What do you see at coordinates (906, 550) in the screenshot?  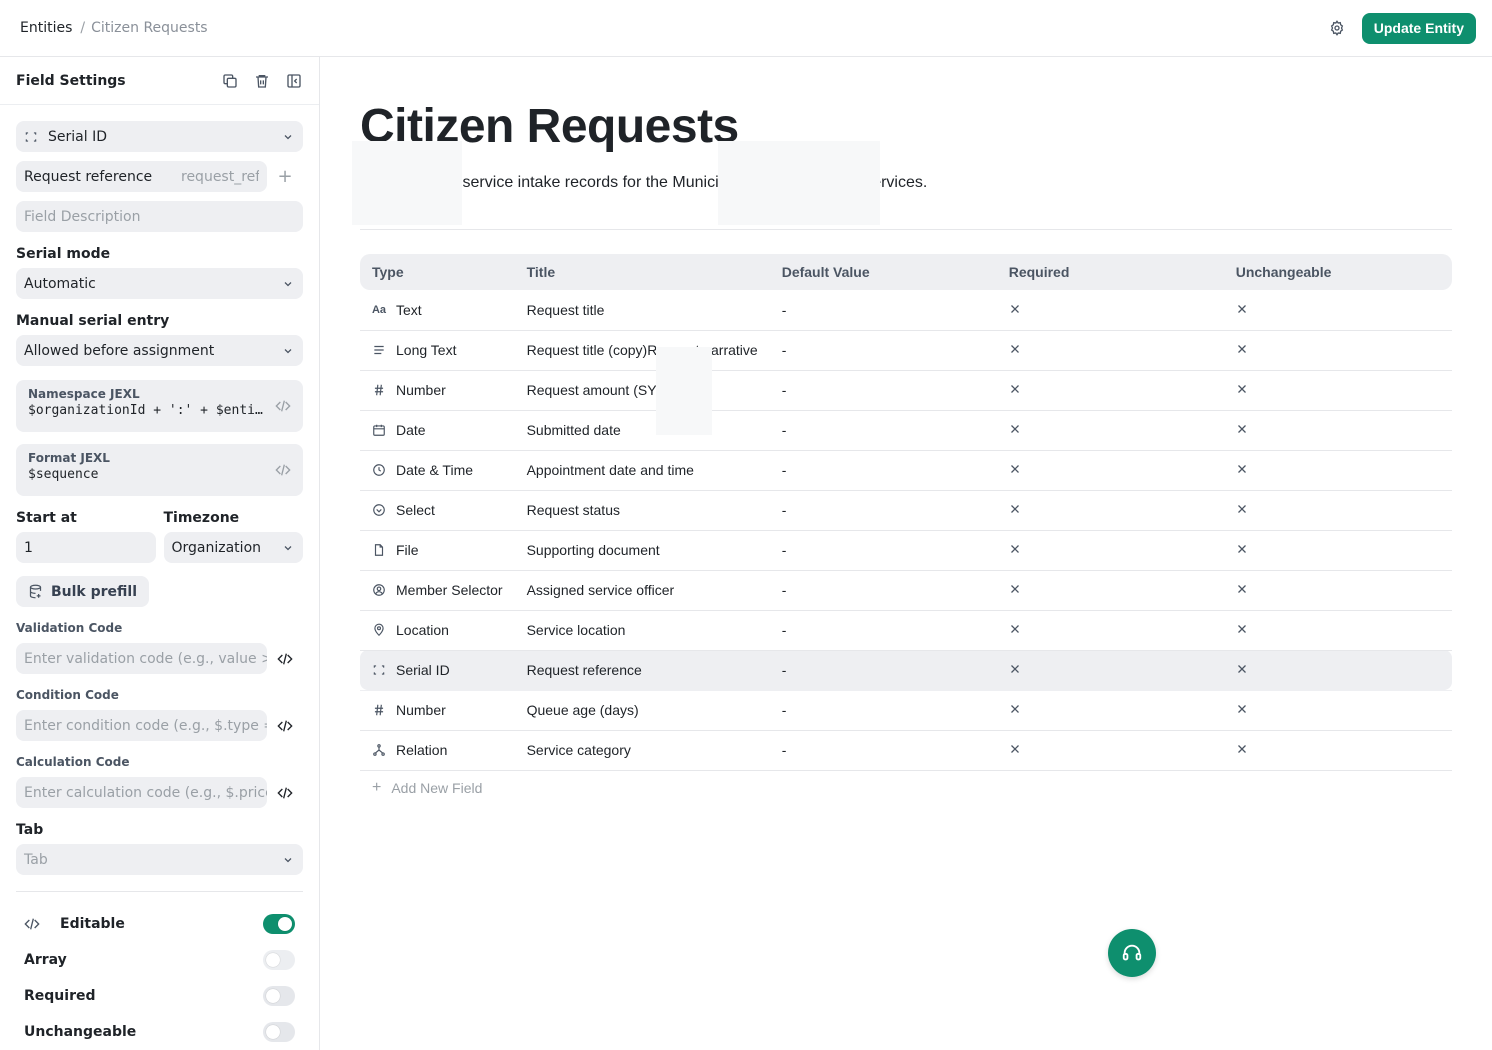 I see `table-row: File Supporting document -` at bounding box center [906, 550].